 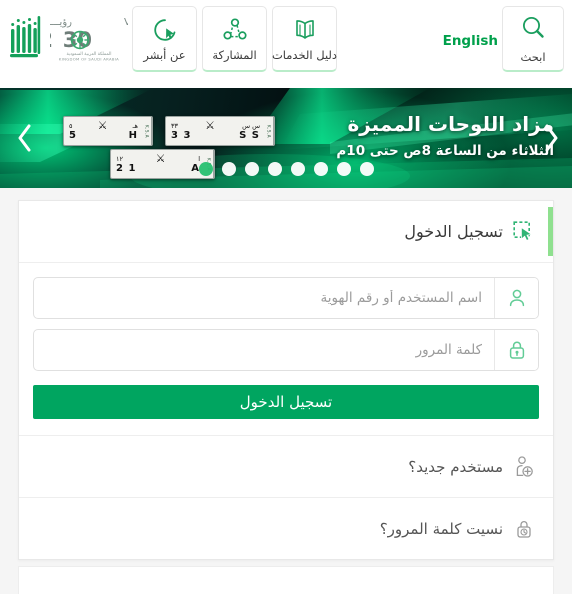 I want to click on carousel-next-arrow, so click(x=551, y=138).